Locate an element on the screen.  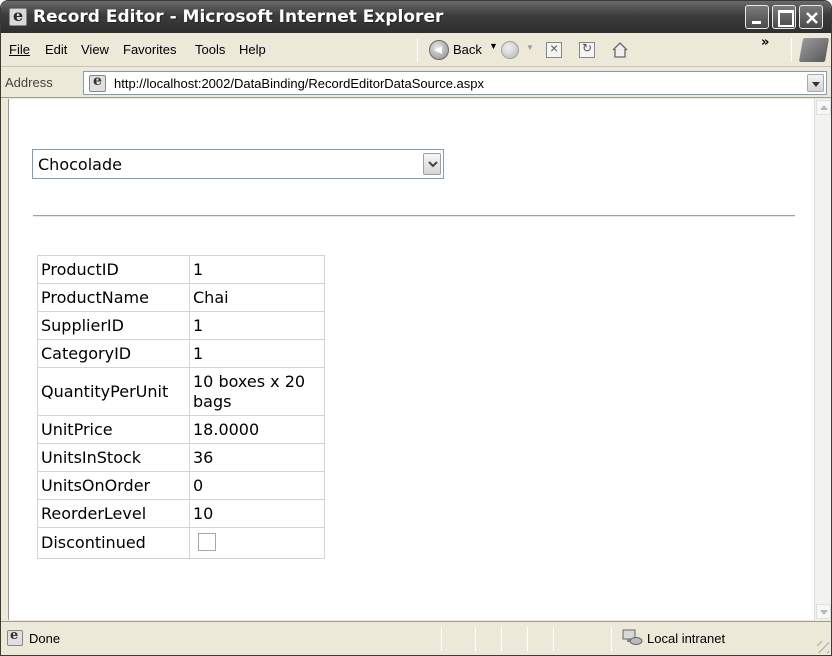
field-value: 10 is located at coordinates (257, 513).